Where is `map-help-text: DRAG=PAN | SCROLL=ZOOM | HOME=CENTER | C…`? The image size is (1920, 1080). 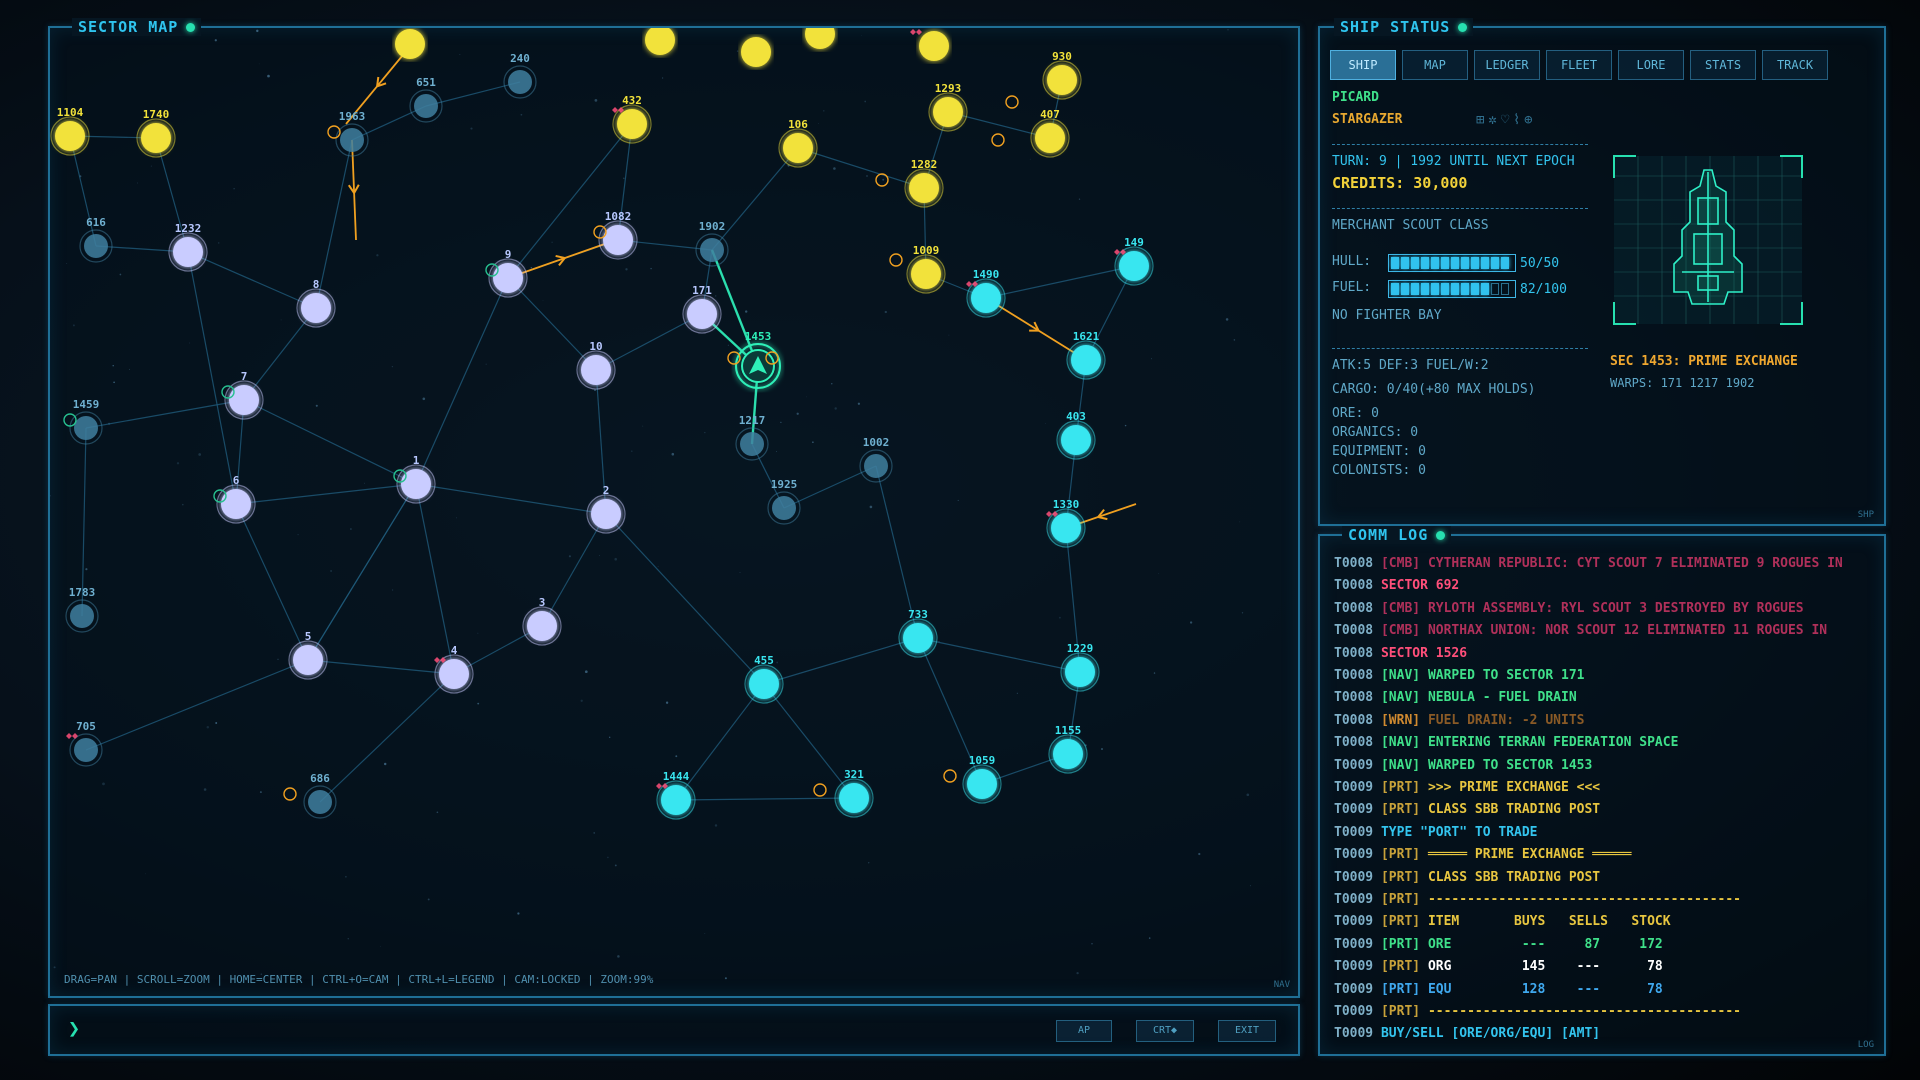
map-help-text: DRAG=PAN | SCROLL=ZOOM | HOME=CENTER | C… is located at coordinates (359, 979).